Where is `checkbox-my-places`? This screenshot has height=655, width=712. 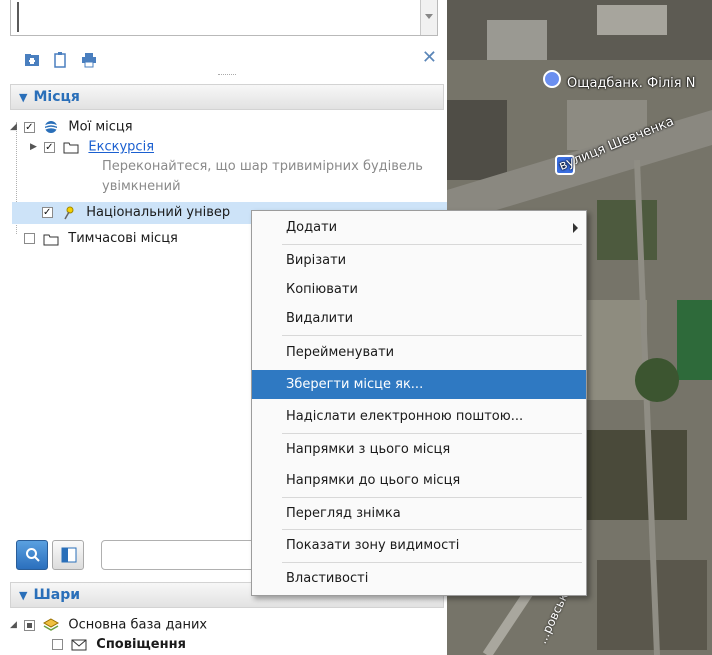
checkbox-my-places is located at coordinates (30, 128).